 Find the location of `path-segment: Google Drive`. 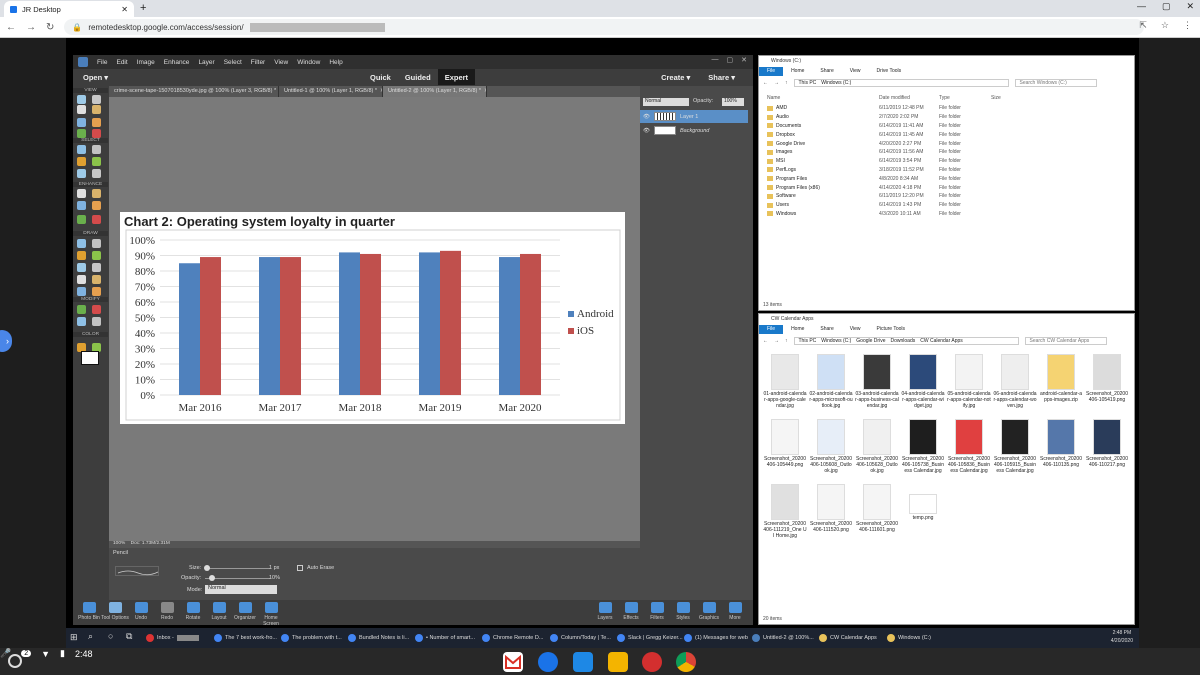

path-segment: Google Drive is located at coordinates (870, 341).